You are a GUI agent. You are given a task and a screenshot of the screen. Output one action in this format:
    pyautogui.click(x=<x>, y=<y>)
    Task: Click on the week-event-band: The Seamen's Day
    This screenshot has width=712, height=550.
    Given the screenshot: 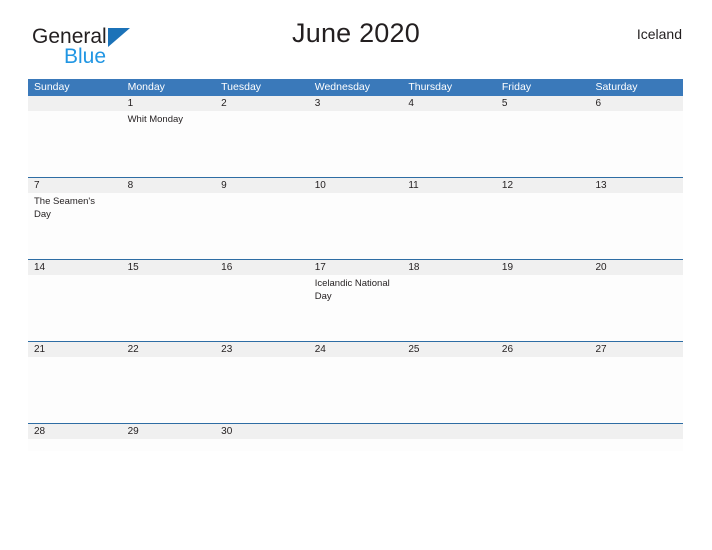 What is the action you would take?
    pyautogui.click(x=355, y=226)
    